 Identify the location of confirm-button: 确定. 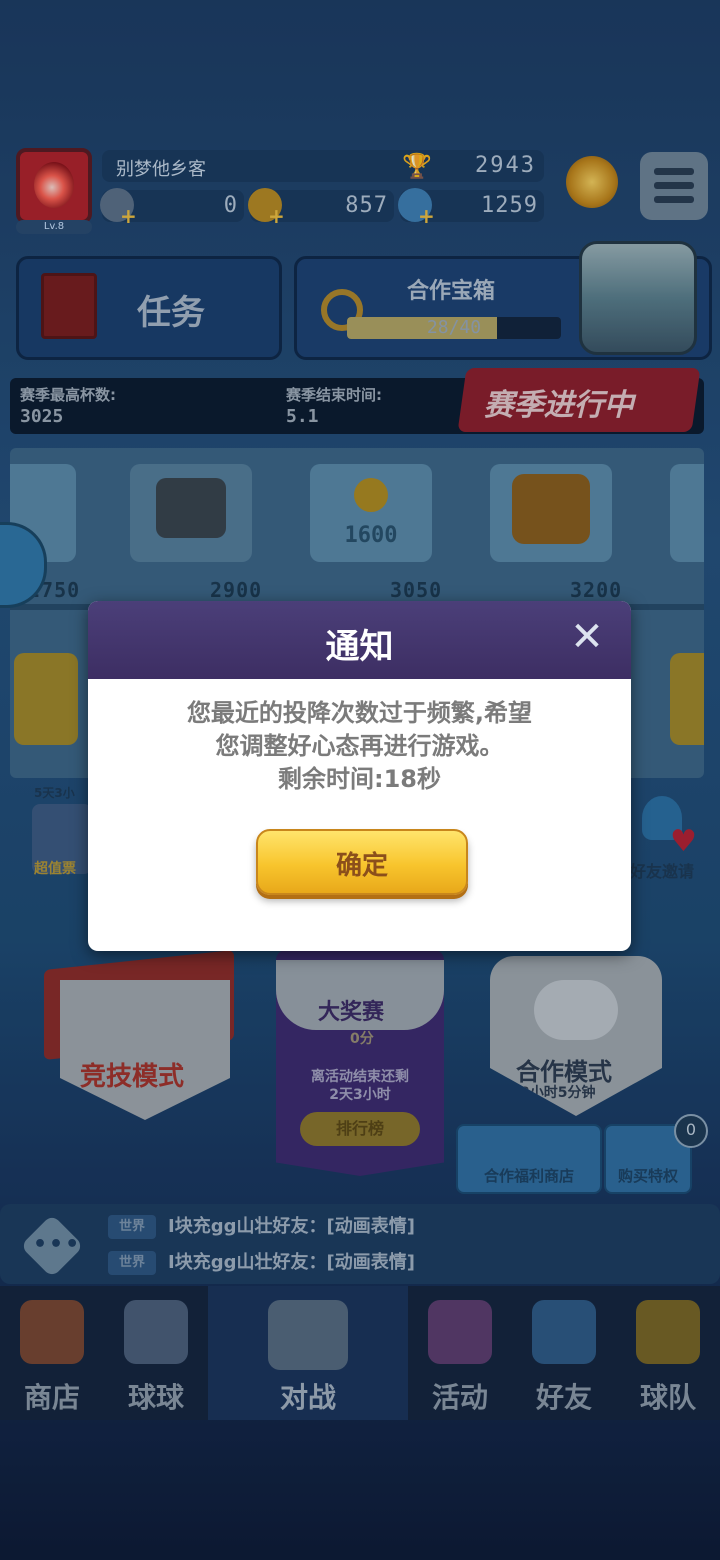
(362, 862).